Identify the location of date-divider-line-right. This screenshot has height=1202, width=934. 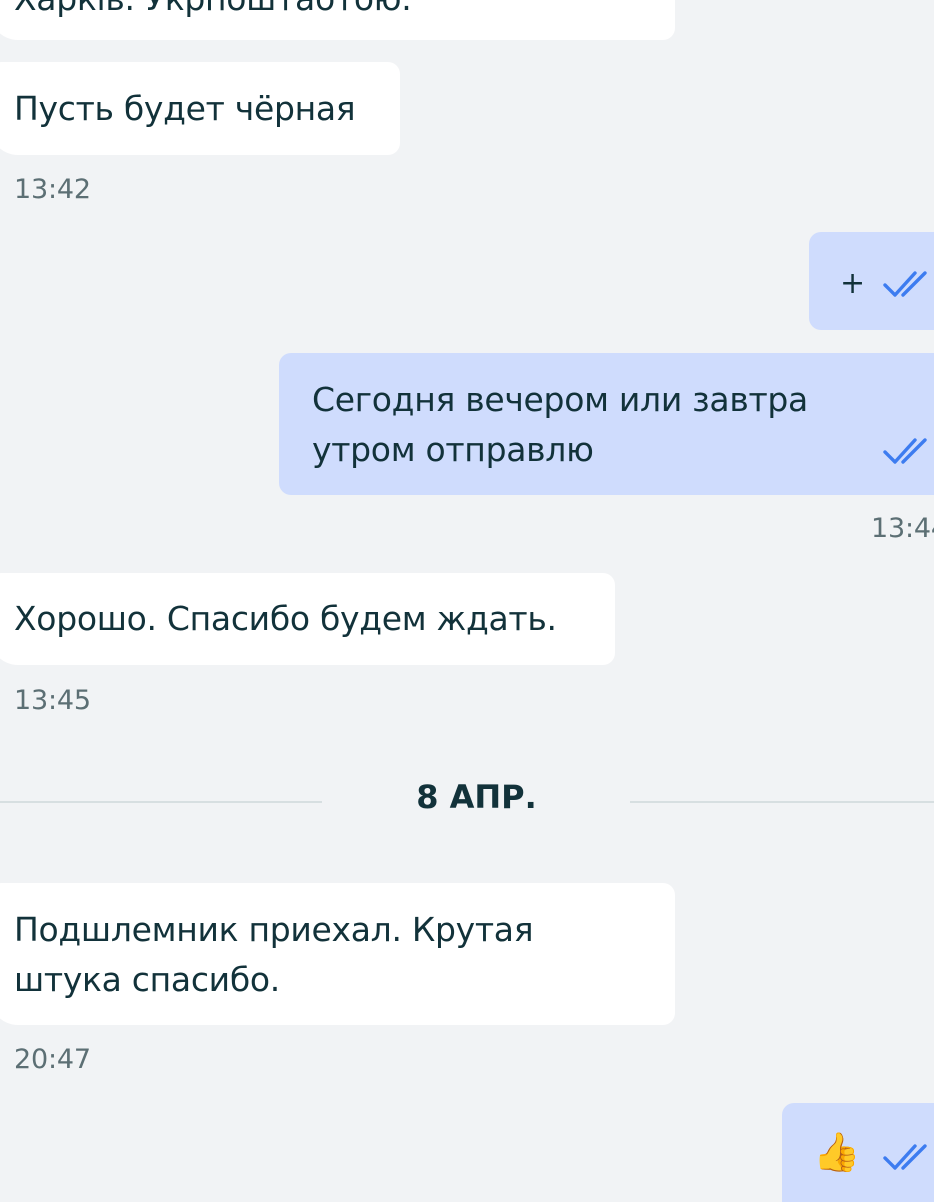
(782, 802).